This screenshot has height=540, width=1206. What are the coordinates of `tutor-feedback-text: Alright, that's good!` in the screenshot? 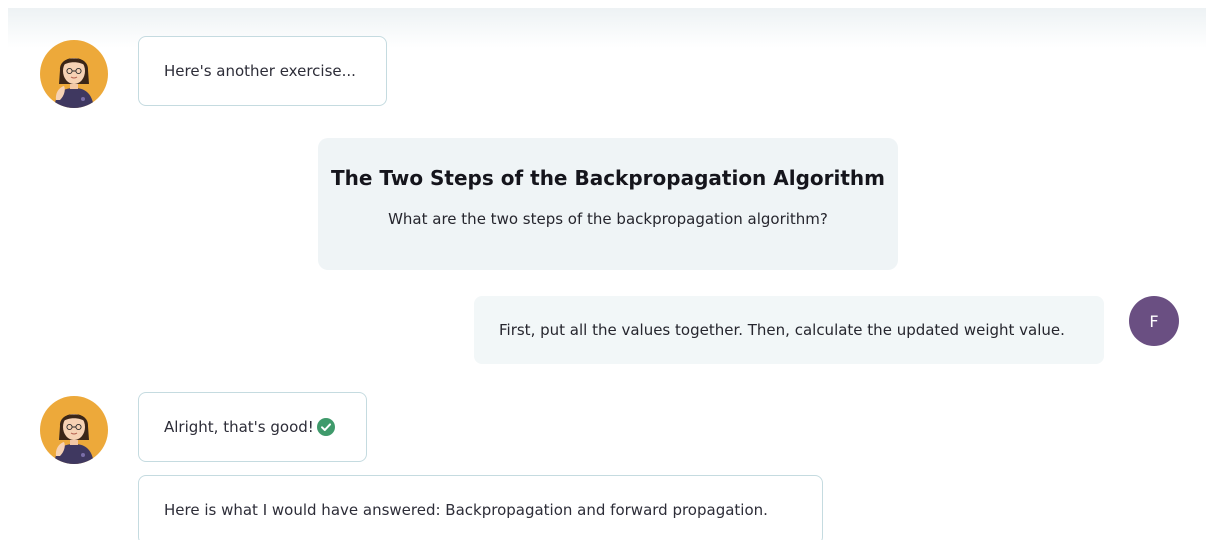 It's located at (239, 427).